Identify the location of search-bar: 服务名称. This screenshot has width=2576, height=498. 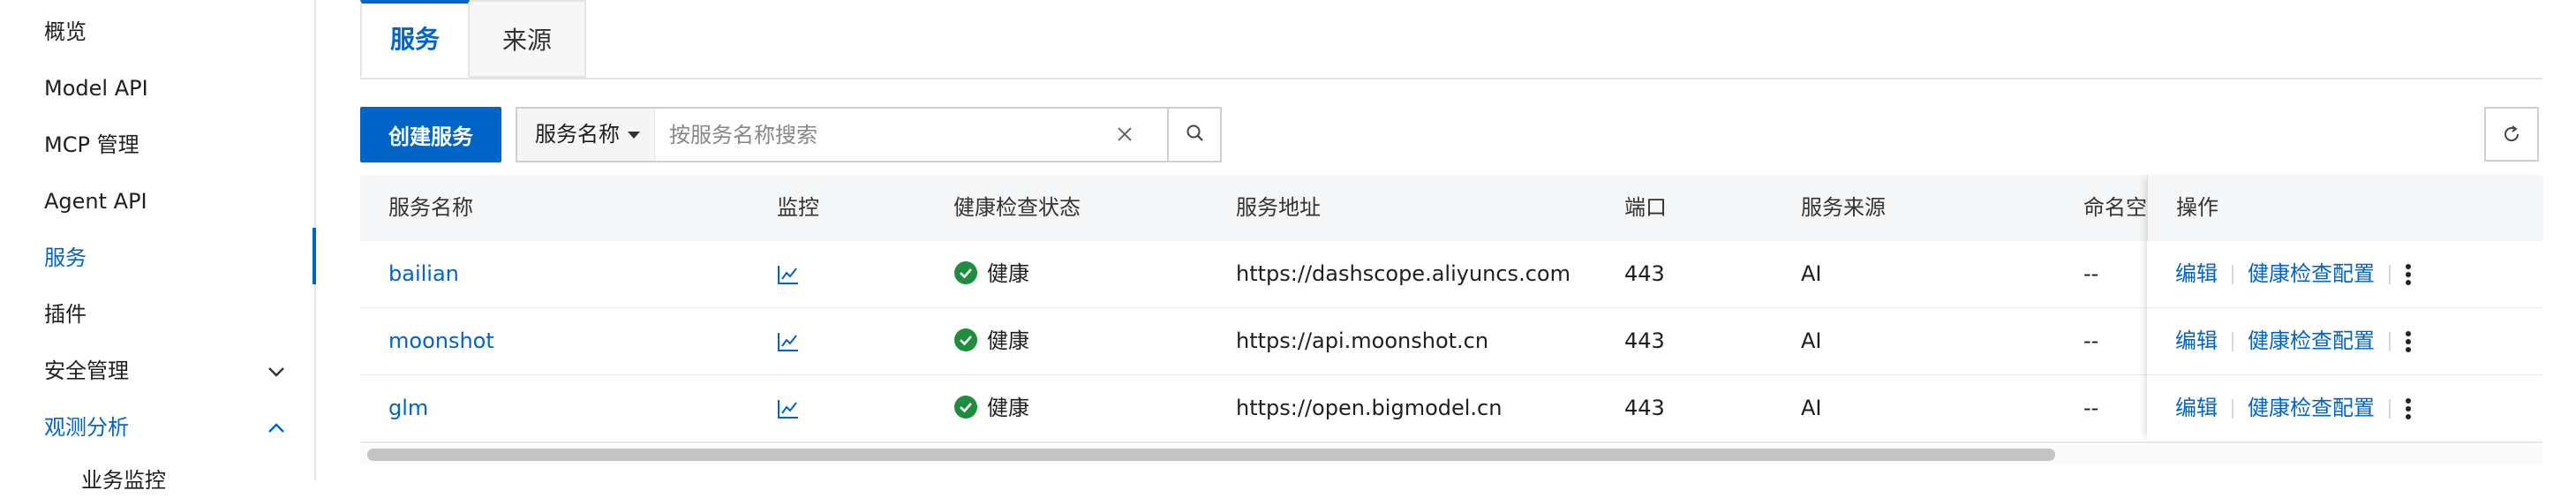
(869, 134).